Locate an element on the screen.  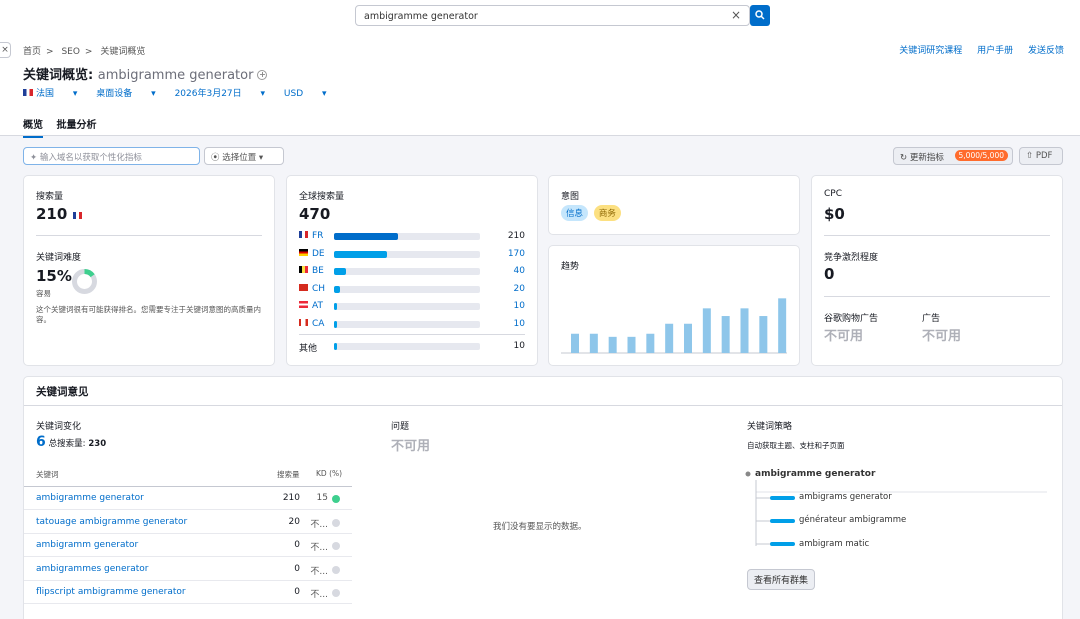
country-row-fr: FR 210 is located at coordinates (412, 237).